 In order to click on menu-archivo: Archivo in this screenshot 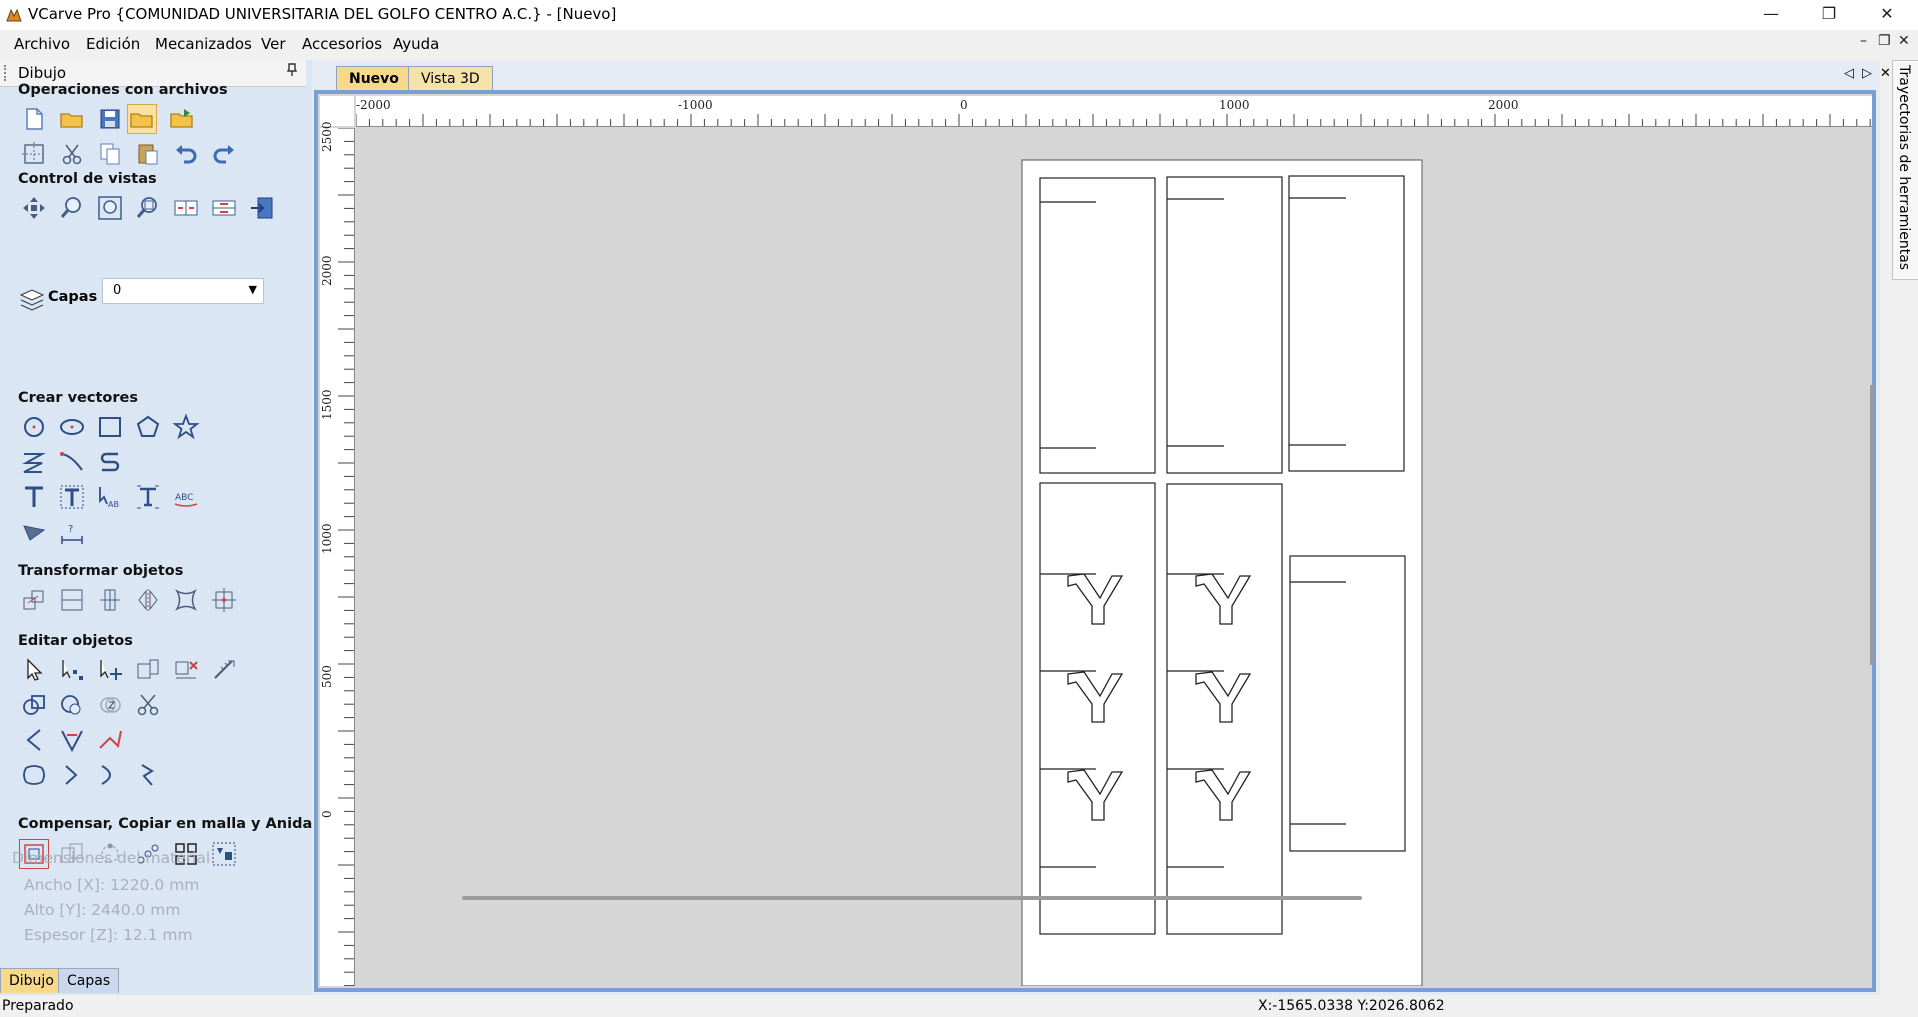, I will do `click(42, 44)`.